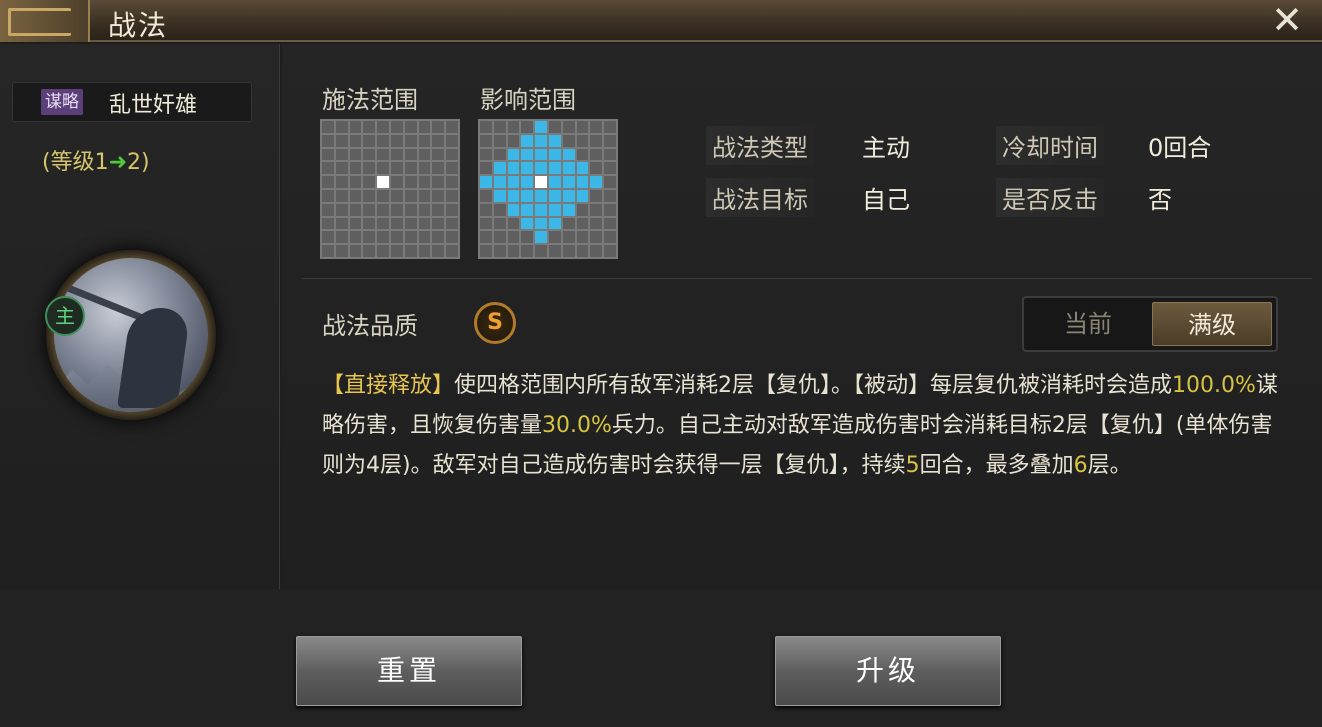 The height and width of the screenshot is (727, 1322). What do you see at coordinates (528, 100) in the screenshot?
I see `effect-range-label: 影响范围` at bounding box center [528, 100].